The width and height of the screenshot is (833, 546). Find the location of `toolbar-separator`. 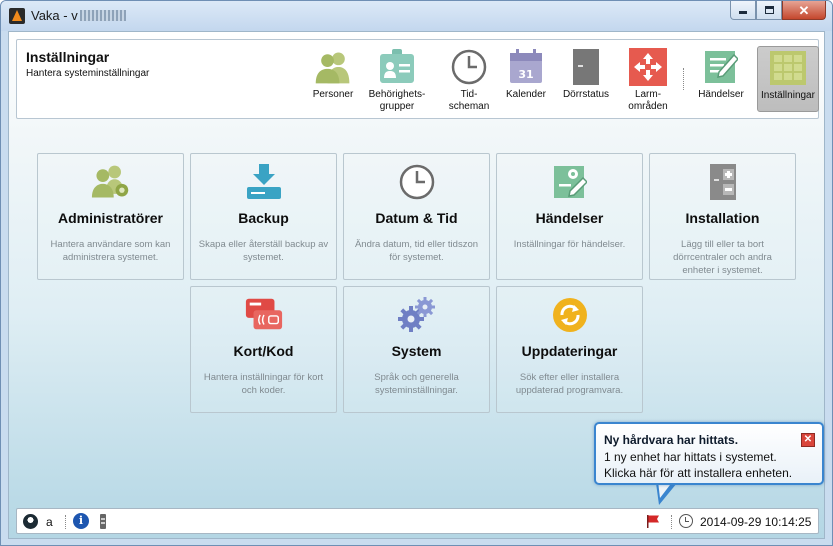

toolbar-separator is located at coordinates (684, 79).